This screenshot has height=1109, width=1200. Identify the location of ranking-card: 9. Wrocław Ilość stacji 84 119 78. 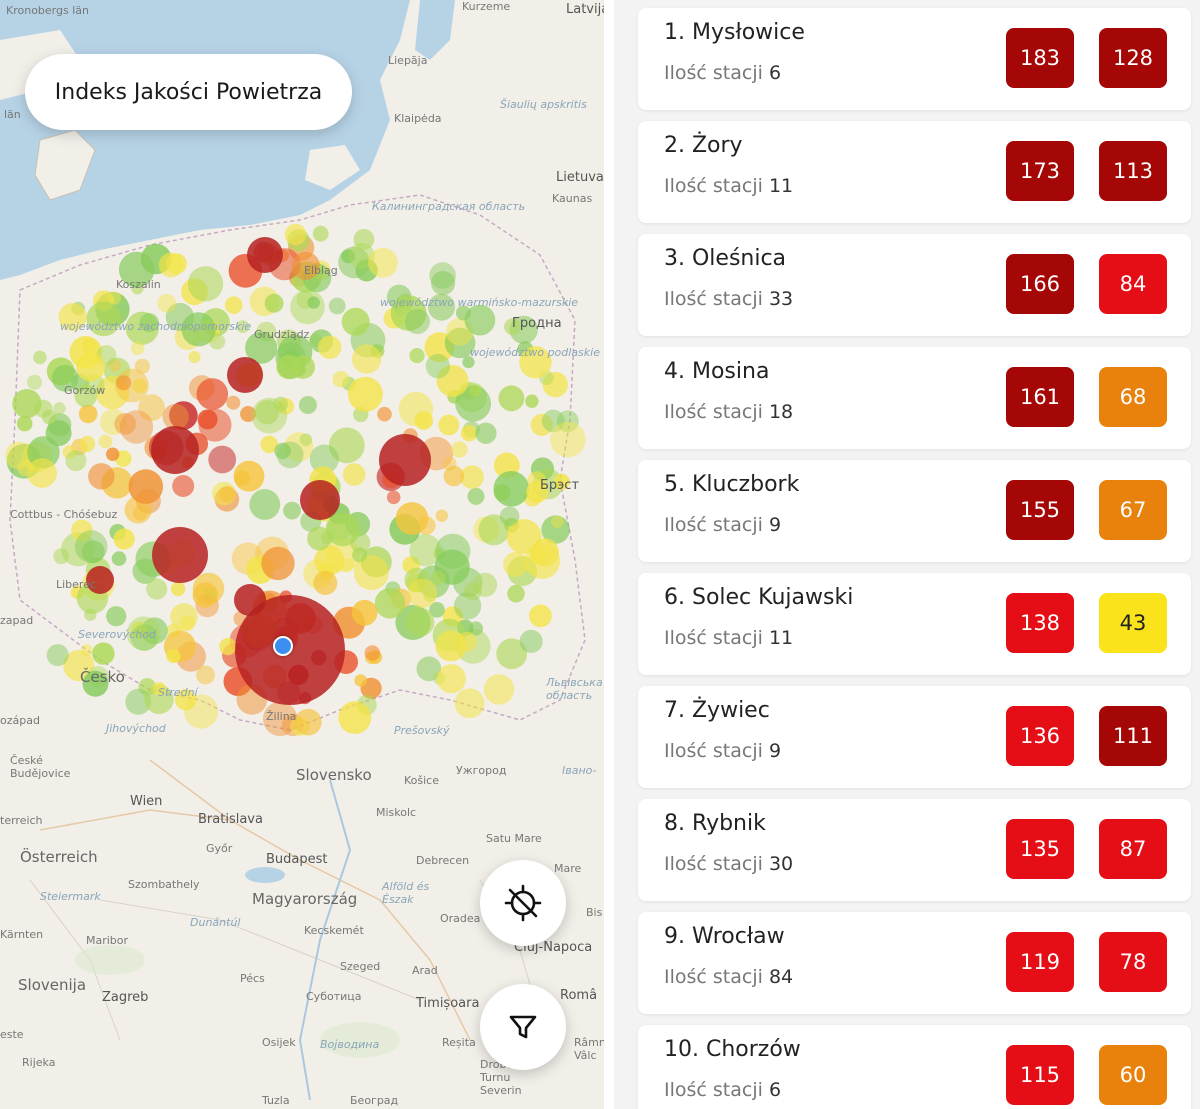
(914, 963).